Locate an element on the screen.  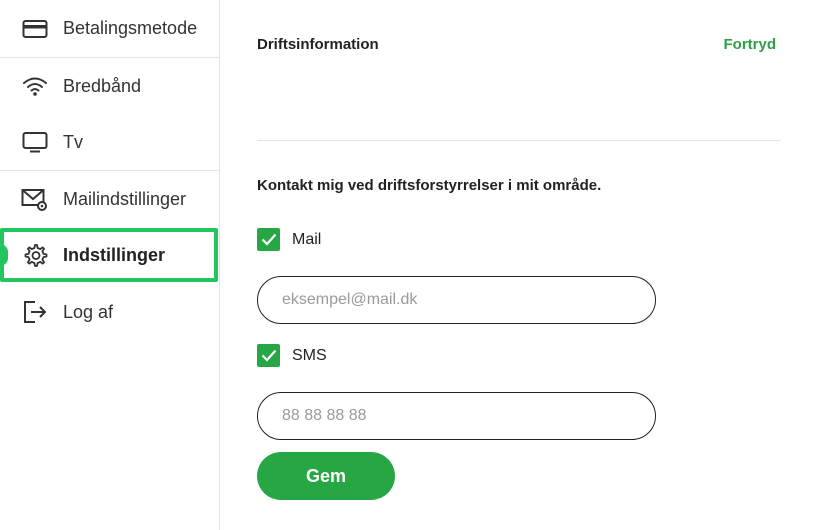
logout-icon is located at coordinates (35, 312).